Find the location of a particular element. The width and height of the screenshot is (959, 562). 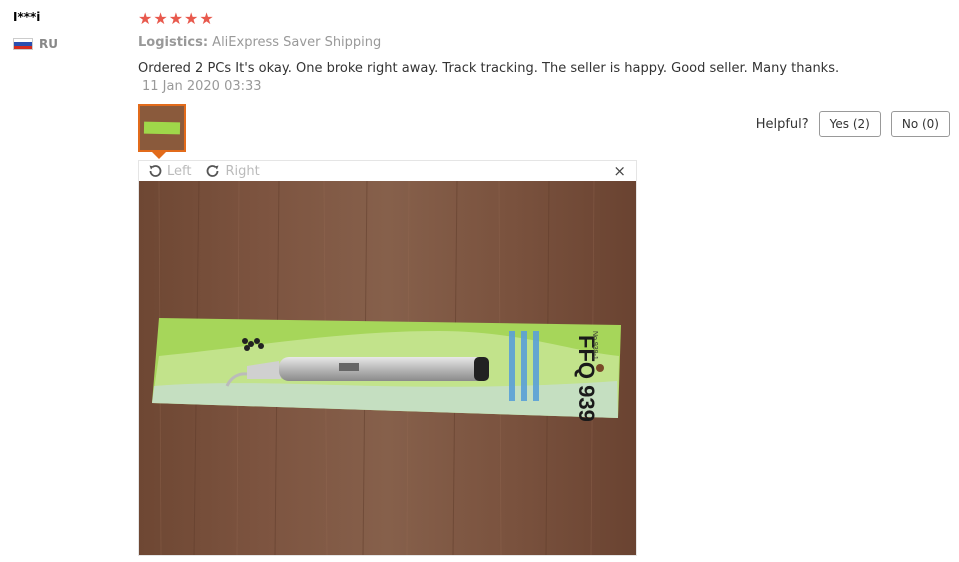

rotate-left-button: Left is located at coordinates (169, 171).